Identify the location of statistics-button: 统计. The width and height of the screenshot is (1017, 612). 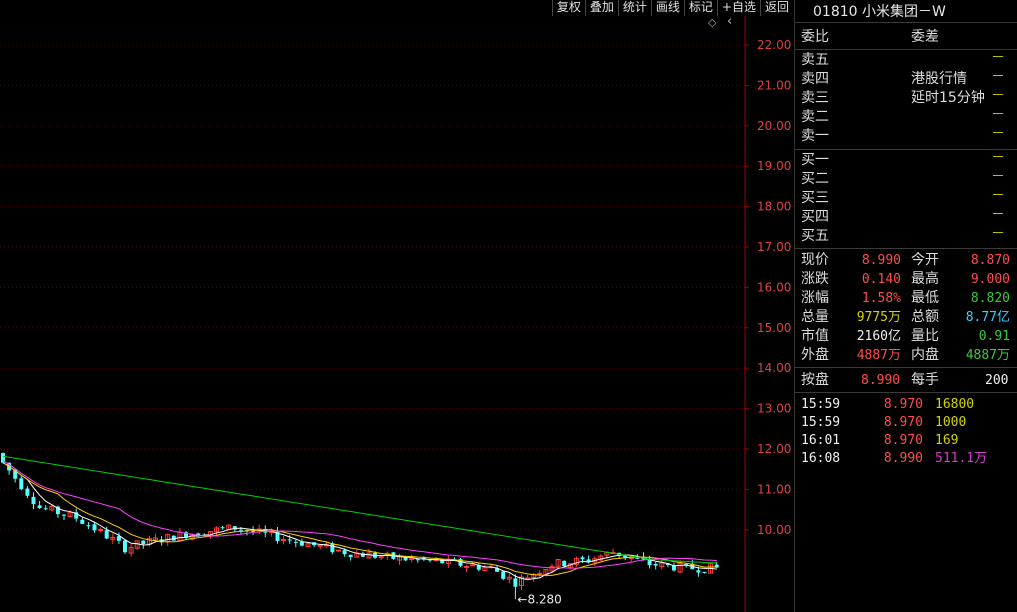
(634, 8).